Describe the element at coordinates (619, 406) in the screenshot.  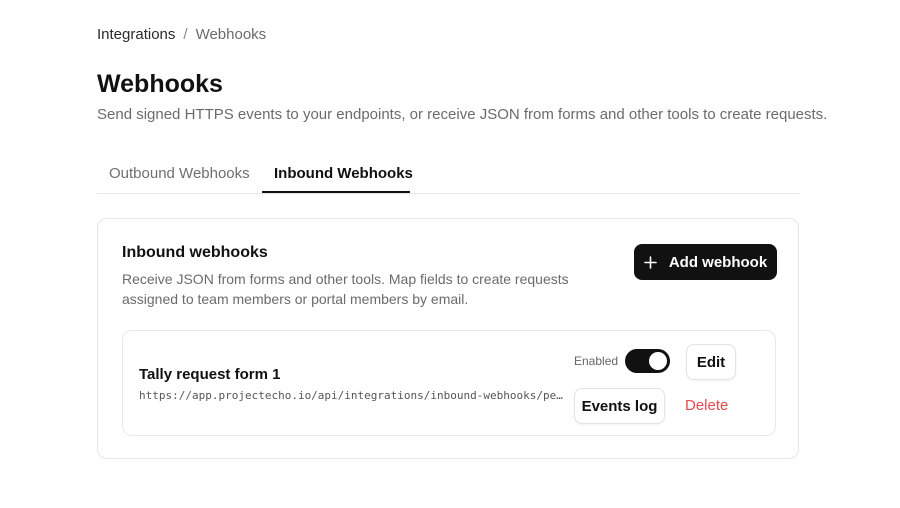
I see `events-log-button: Events log` at that location.